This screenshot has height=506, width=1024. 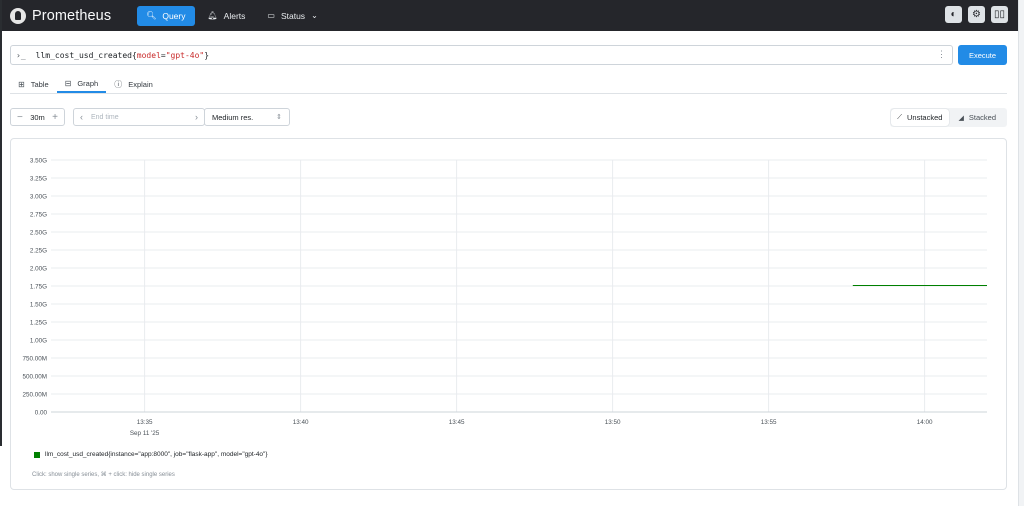 I want to click on nav-status: ▭ Status ⌄, so click(x=292, y=16).